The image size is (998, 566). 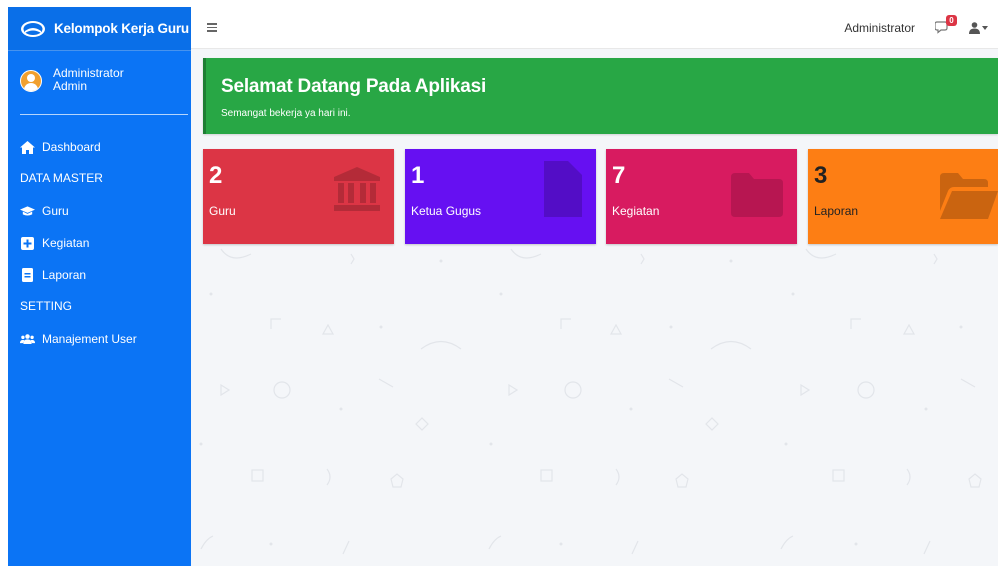 I want to click on welcome-title: Selamat Datang Pada Aplikasi, so click(x=354, y=86).